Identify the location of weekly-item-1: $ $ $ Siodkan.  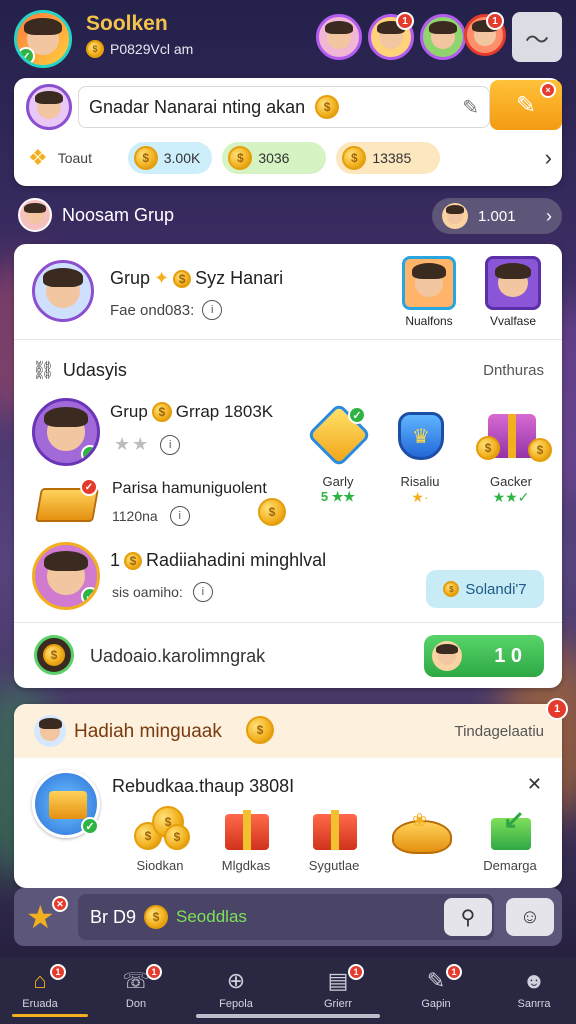
(160, 842).